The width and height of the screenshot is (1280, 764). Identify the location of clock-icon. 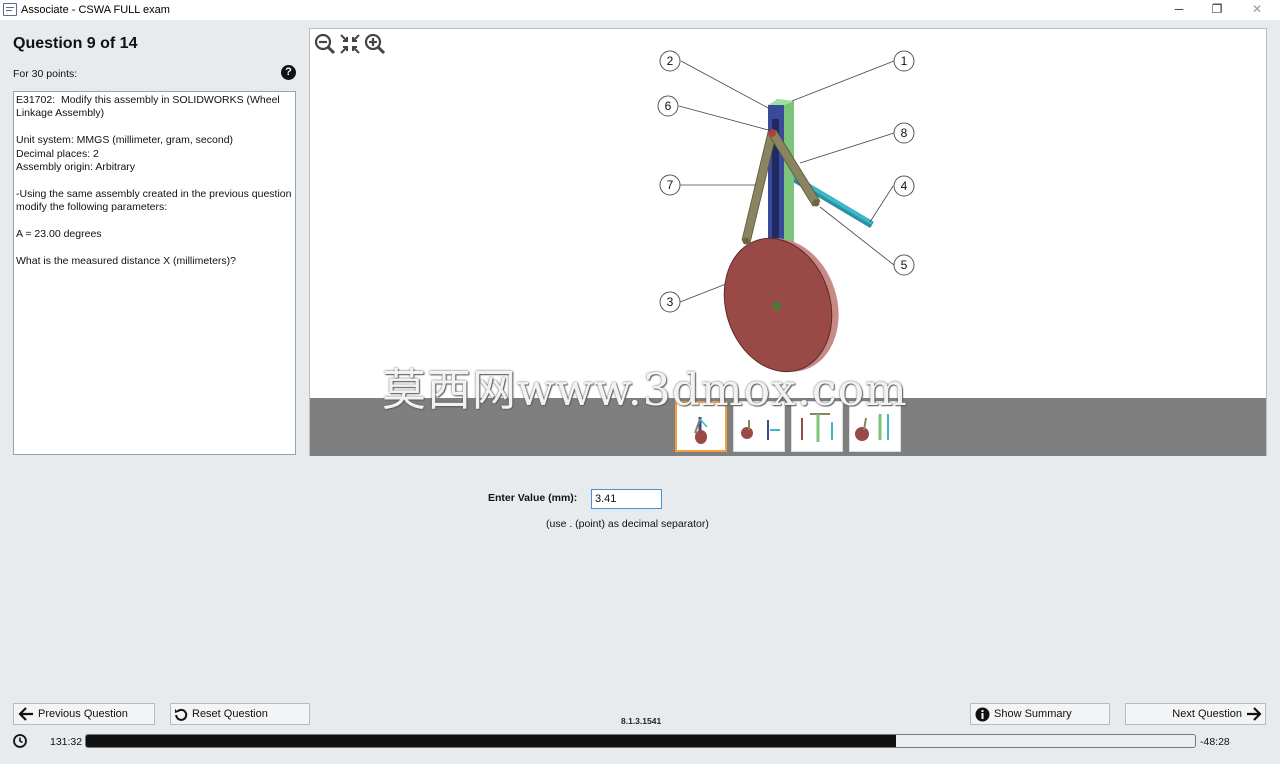
(20, 741).